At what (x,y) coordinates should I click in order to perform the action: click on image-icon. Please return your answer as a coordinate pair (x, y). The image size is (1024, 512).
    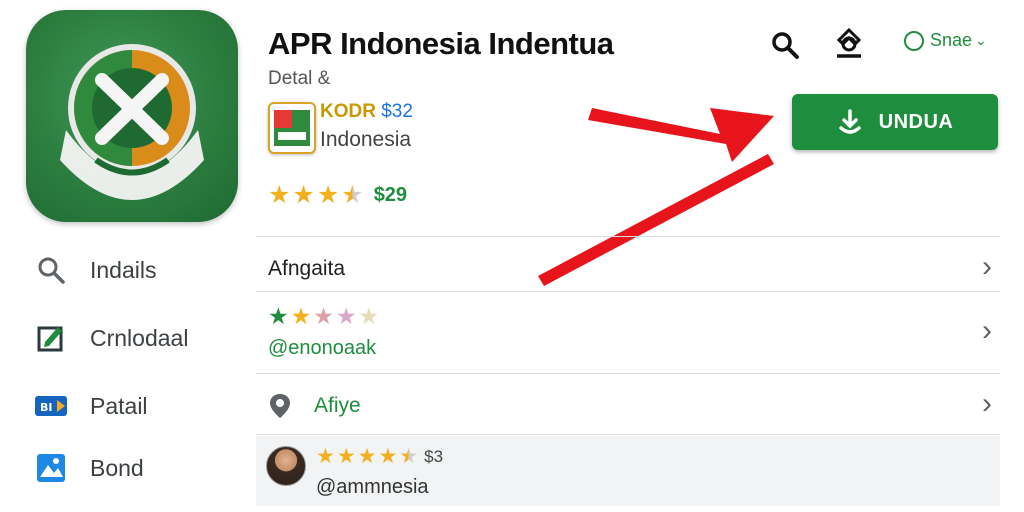
    Looking at the image, I should click on (51, 468).